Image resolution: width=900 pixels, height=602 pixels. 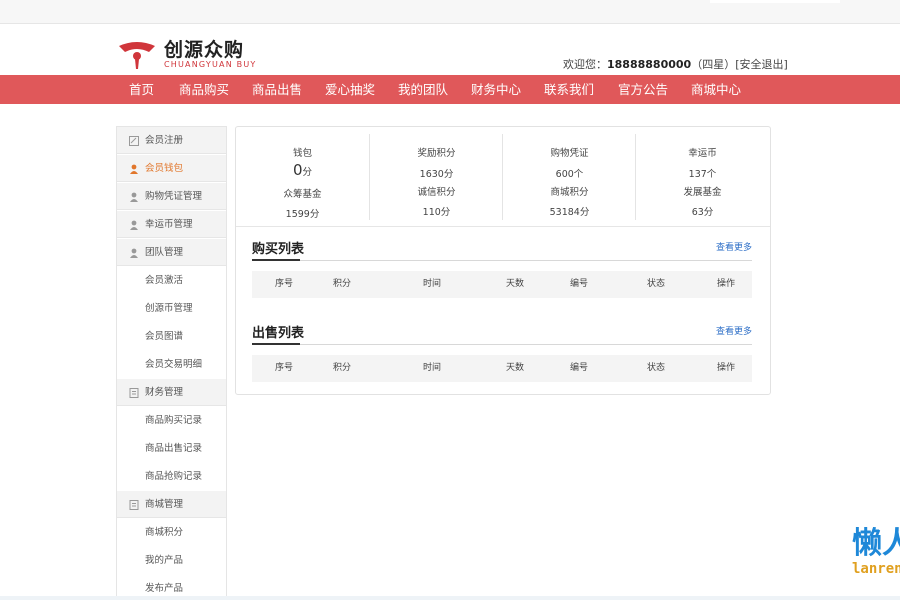 I want to click on column-header: 天数, so click(x=514, y=368).